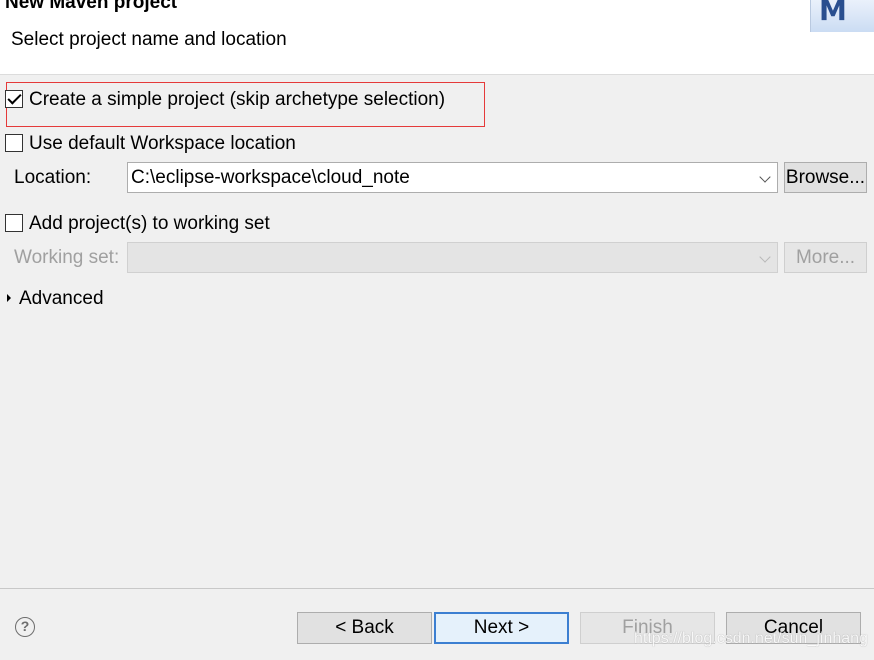  What do you see at coordinates (25, 627) in the screenshot?
I see `help-icon: ?` at bounding box center [25, 627].